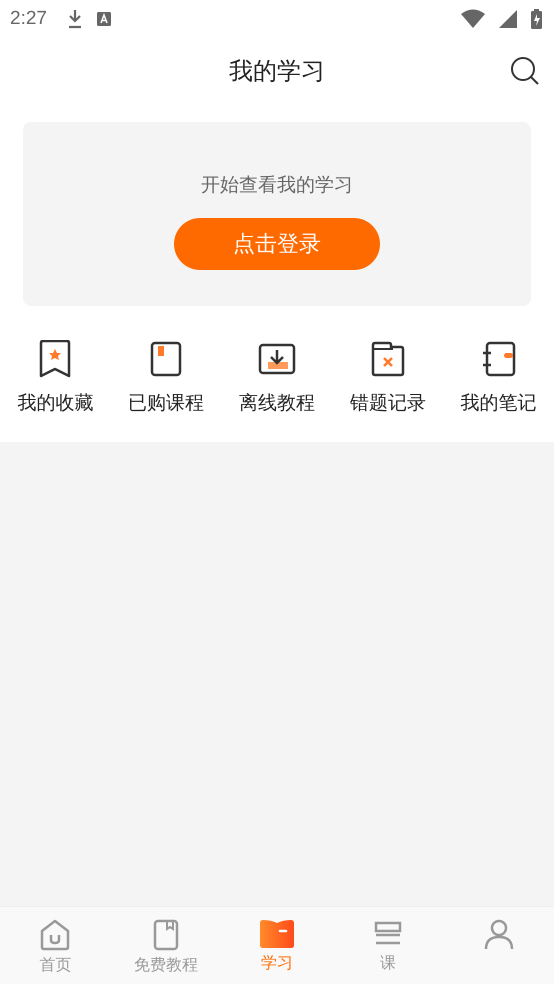 This screenshot has width=554, height=984. Describe the element at coordinates (499, 359) in the screenshot. I see `notebook-icon` at that location.